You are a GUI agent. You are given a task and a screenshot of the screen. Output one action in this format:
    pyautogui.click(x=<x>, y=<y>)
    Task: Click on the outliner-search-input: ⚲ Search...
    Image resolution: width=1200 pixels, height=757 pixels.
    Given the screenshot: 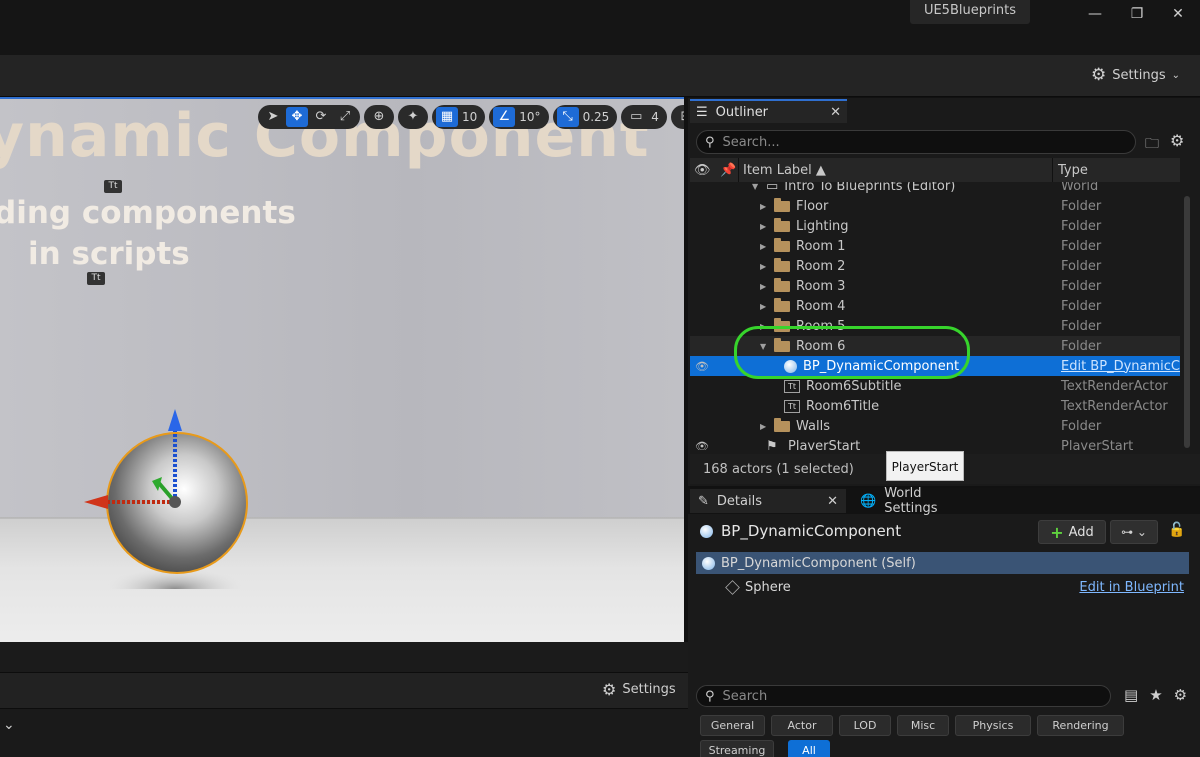 What is the action you would take?
    pyautogui.click(x=916, y=142)
    